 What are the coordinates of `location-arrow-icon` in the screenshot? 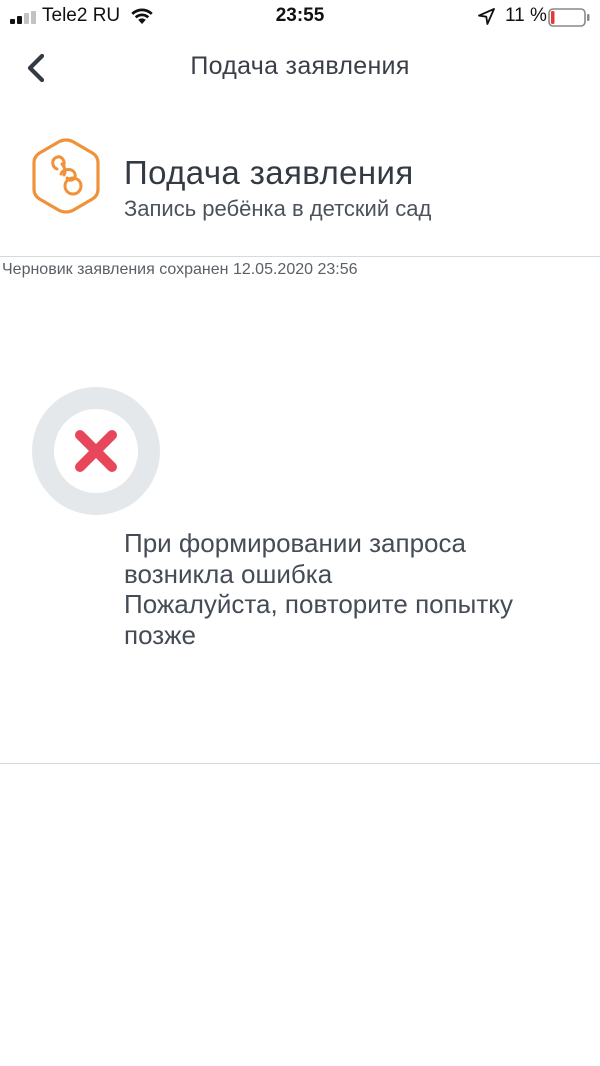 It's located at (486, 16).